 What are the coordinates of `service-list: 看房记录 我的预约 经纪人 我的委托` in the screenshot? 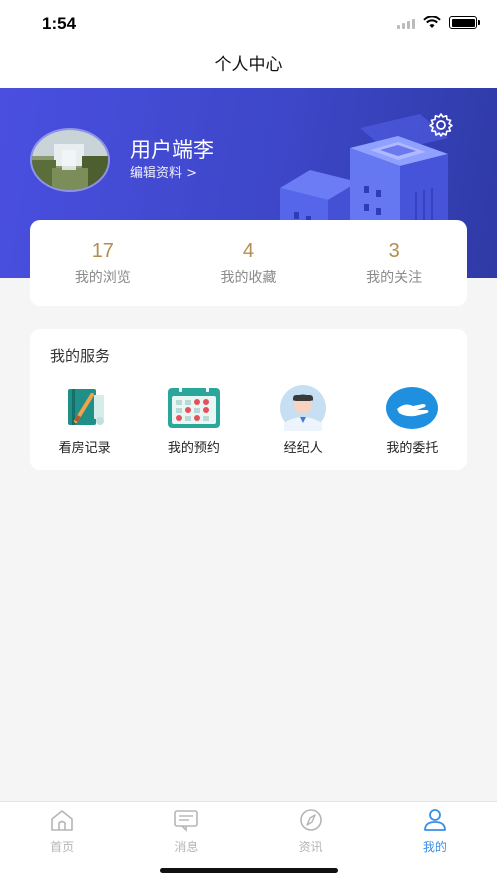 It's located at (248, 420).